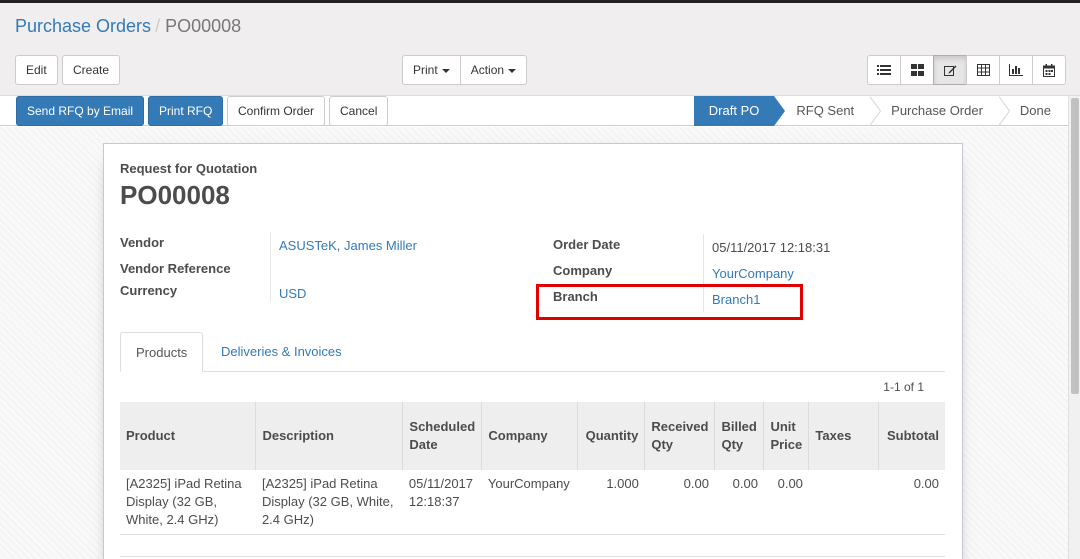 The image size is (1080, 559). What do you see at coordinates (786, 436) in the screenshot?
I see `column-header-unit-price: Unit Price` at bounding box center [786, 436].